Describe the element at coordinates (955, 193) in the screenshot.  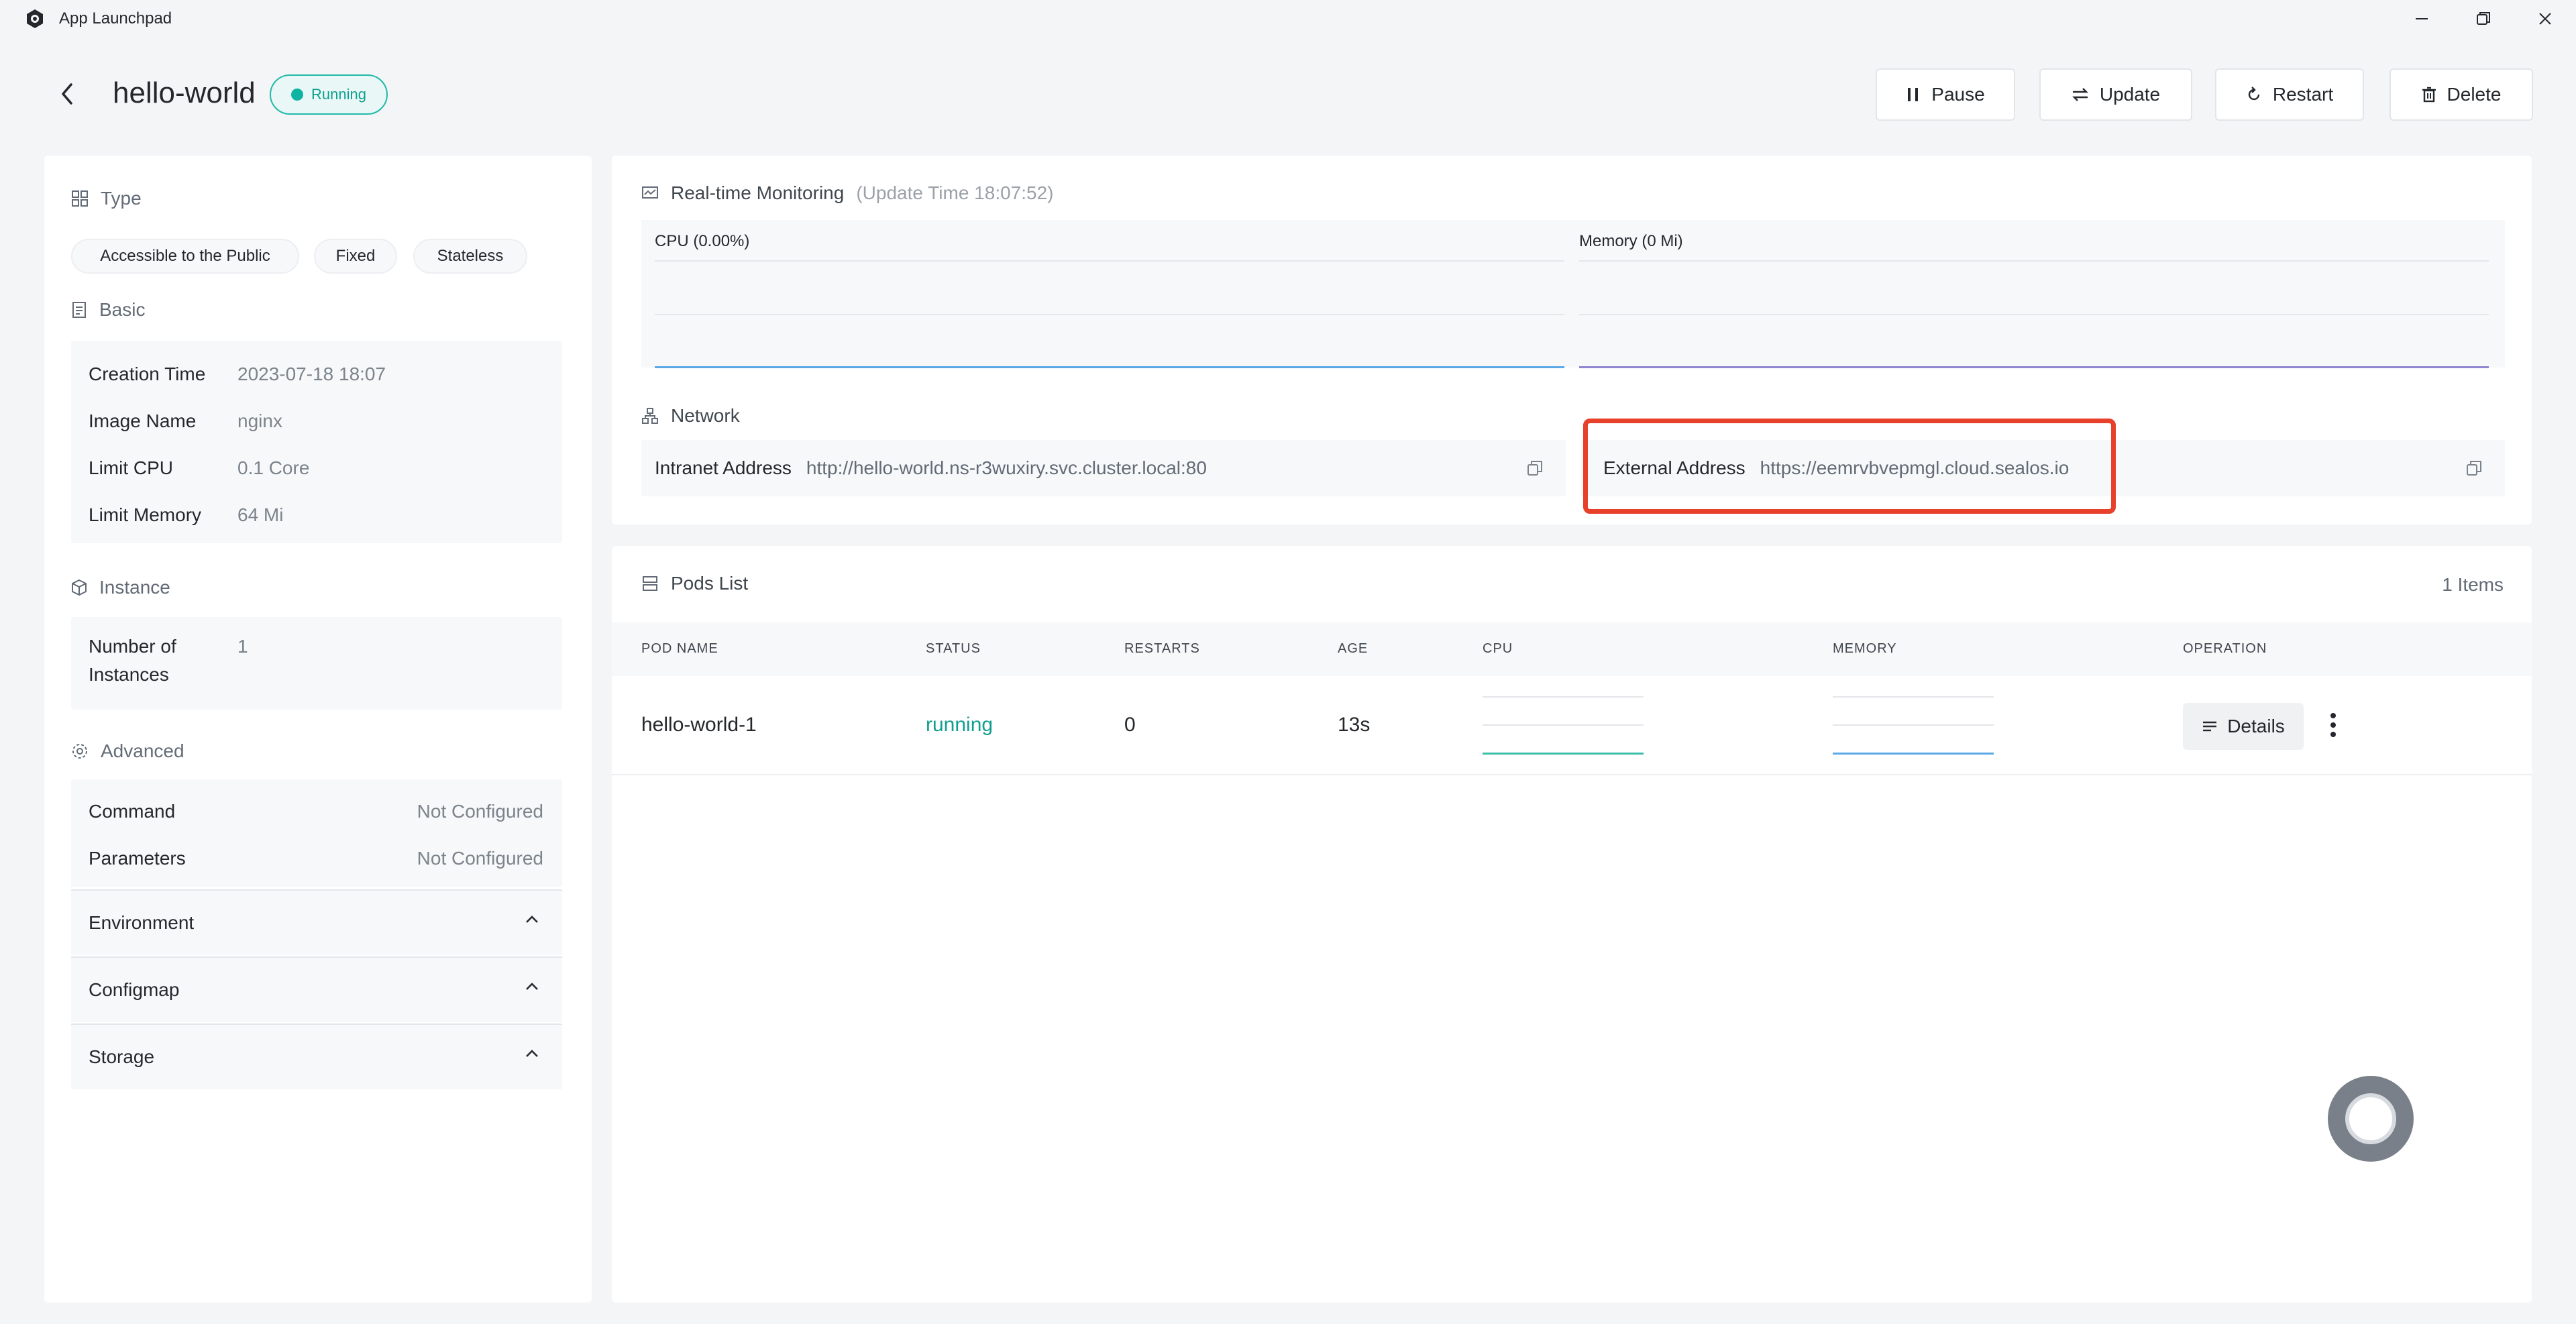
I see `monitoring-update-time: (Update Time 18:07:52)` at that location.